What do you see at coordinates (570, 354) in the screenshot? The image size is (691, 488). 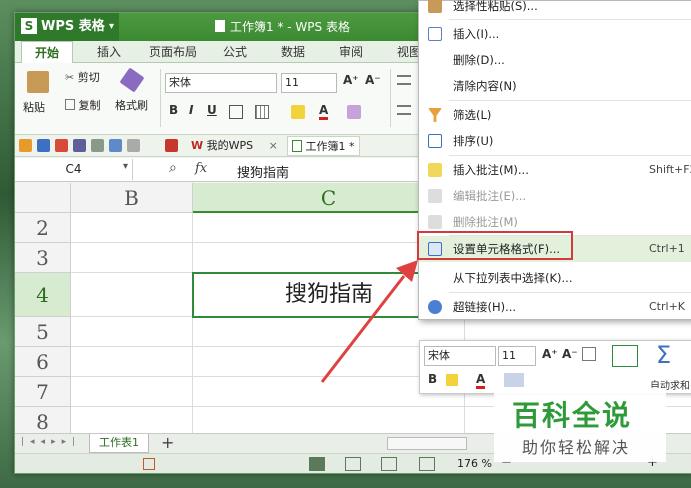 I see `mini-shrink-font-button: A⁻` at bounding box center [570, 354].